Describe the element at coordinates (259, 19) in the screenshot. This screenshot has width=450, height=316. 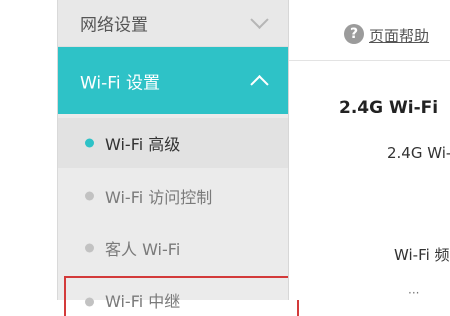
I see `chevron-down-icon` at that location.